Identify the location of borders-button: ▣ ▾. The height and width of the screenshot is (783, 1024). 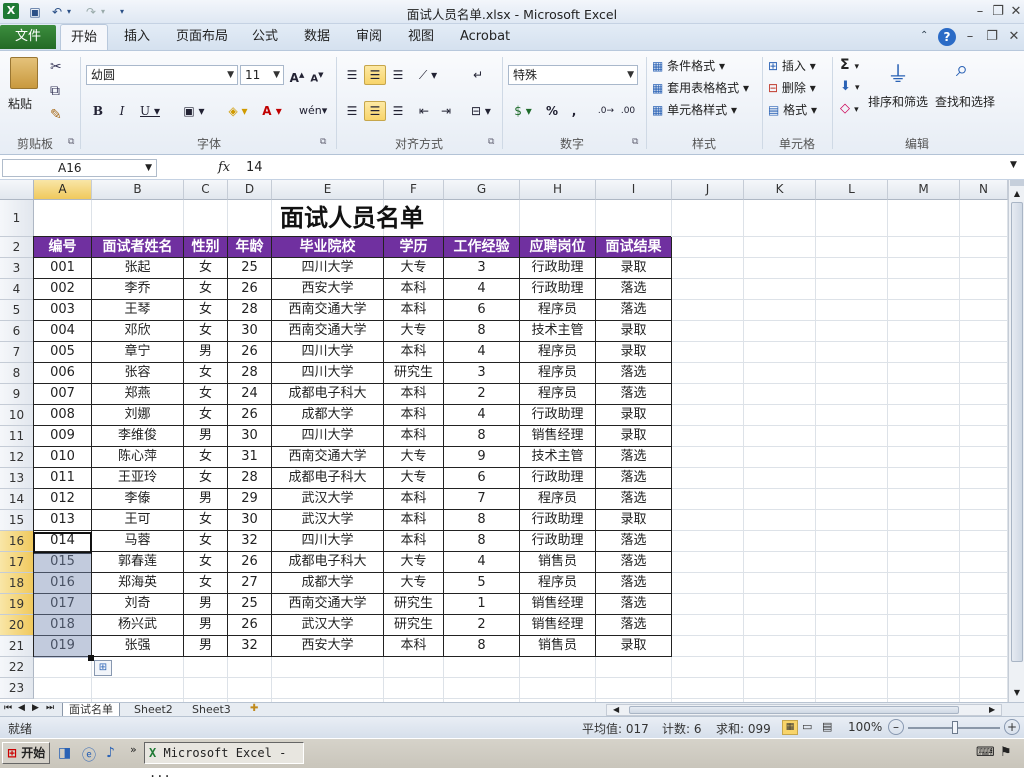
(194, 111).